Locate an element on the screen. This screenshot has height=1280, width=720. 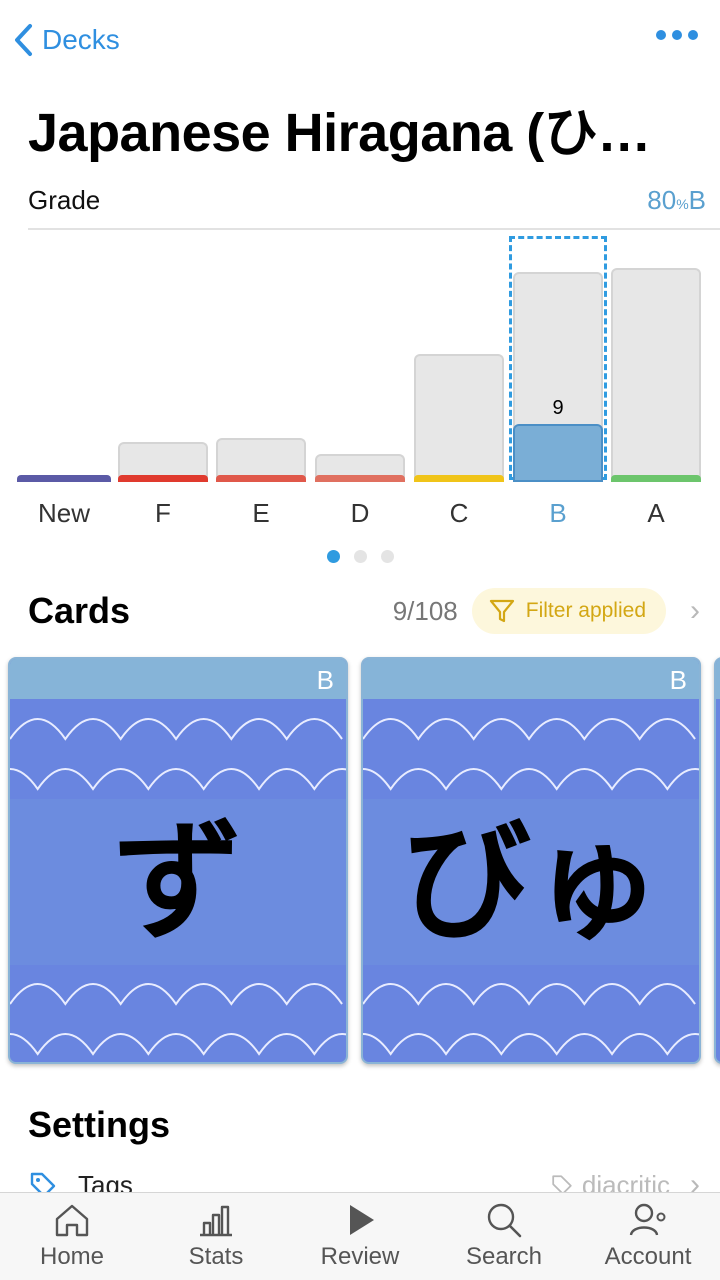
search-icon is located at coordinates (504, 1220).